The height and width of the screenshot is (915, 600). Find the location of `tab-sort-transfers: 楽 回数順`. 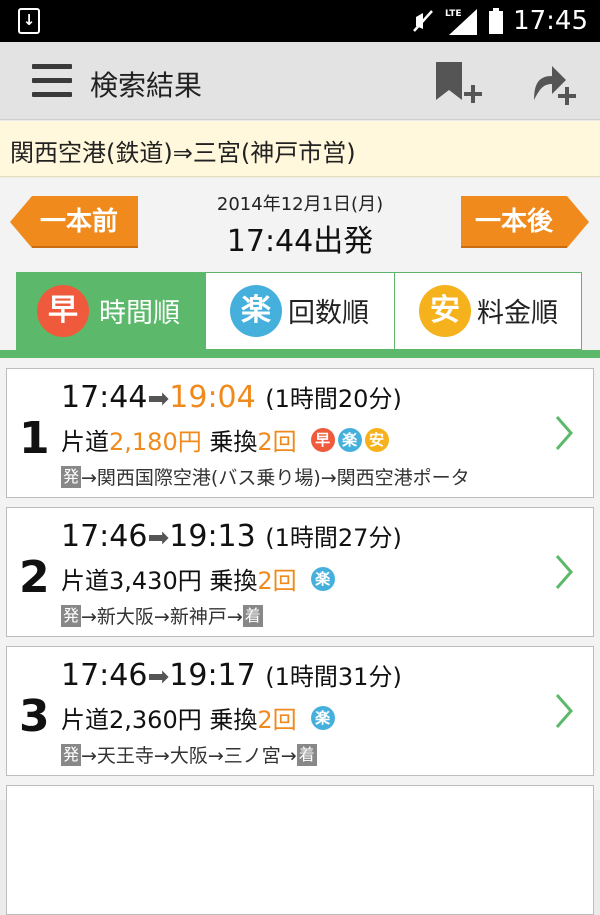

tab-sort-transfers: 楽 回数順 is located at coordinates (300, 311).